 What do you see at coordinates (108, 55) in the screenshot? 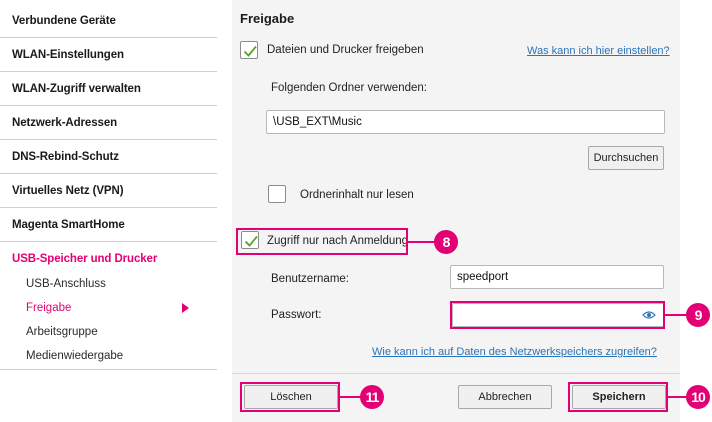
I see `sidebar-item-wlan-einstellungen: WLAN-Einstellungen` at bounding box center [108, 55].